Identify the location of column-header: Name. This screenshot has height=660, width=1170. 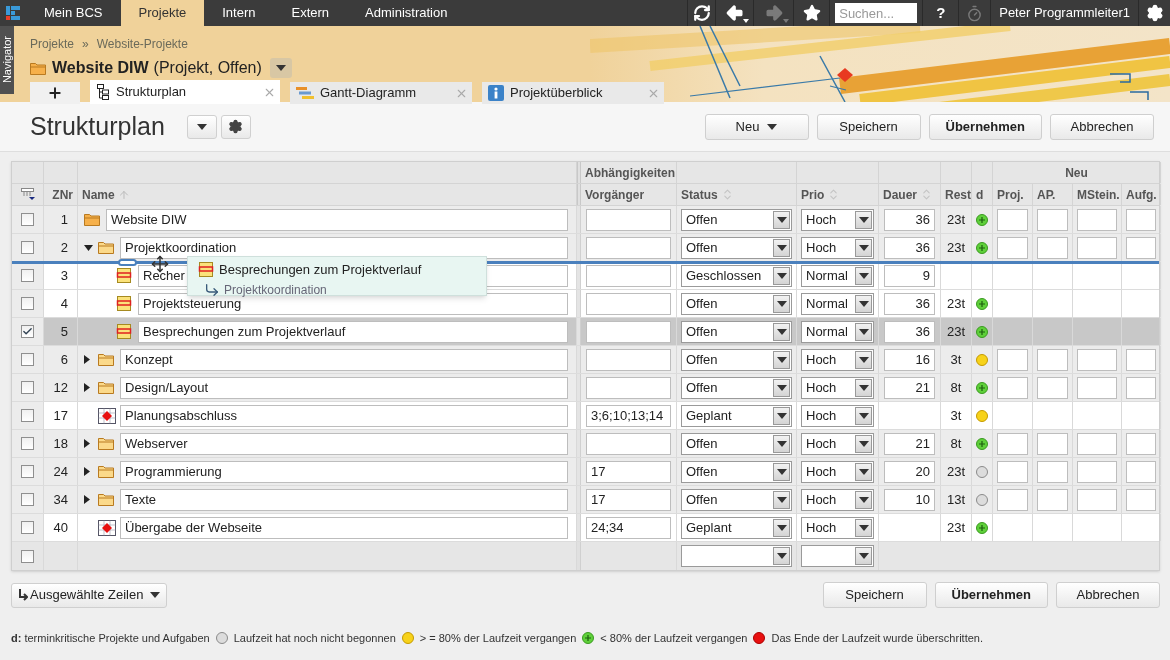
(98, 194).